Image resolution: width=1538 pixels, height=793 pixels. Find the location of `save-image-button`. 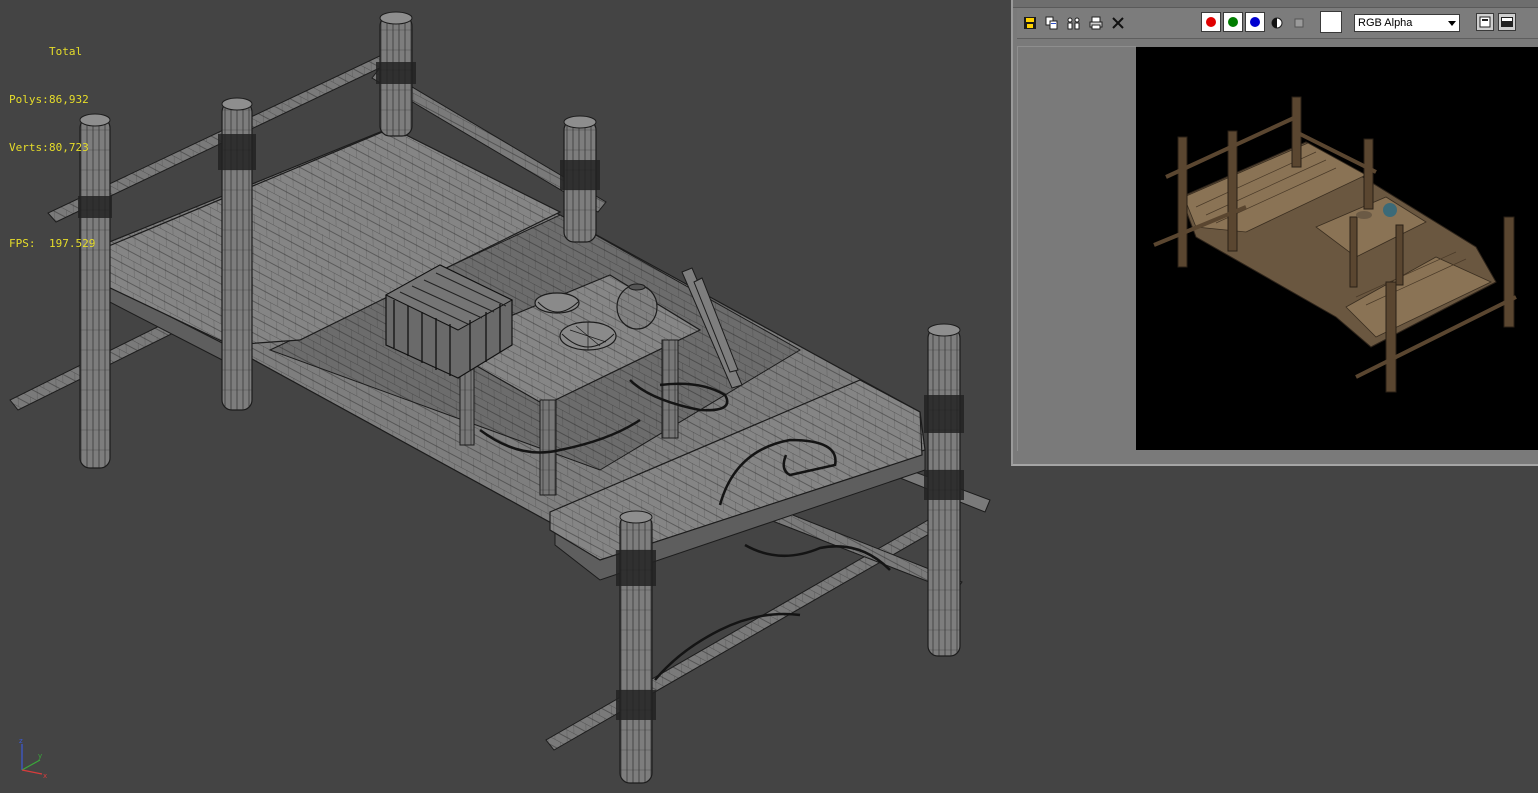

save-image-button is located at coordinates (1030, 23).